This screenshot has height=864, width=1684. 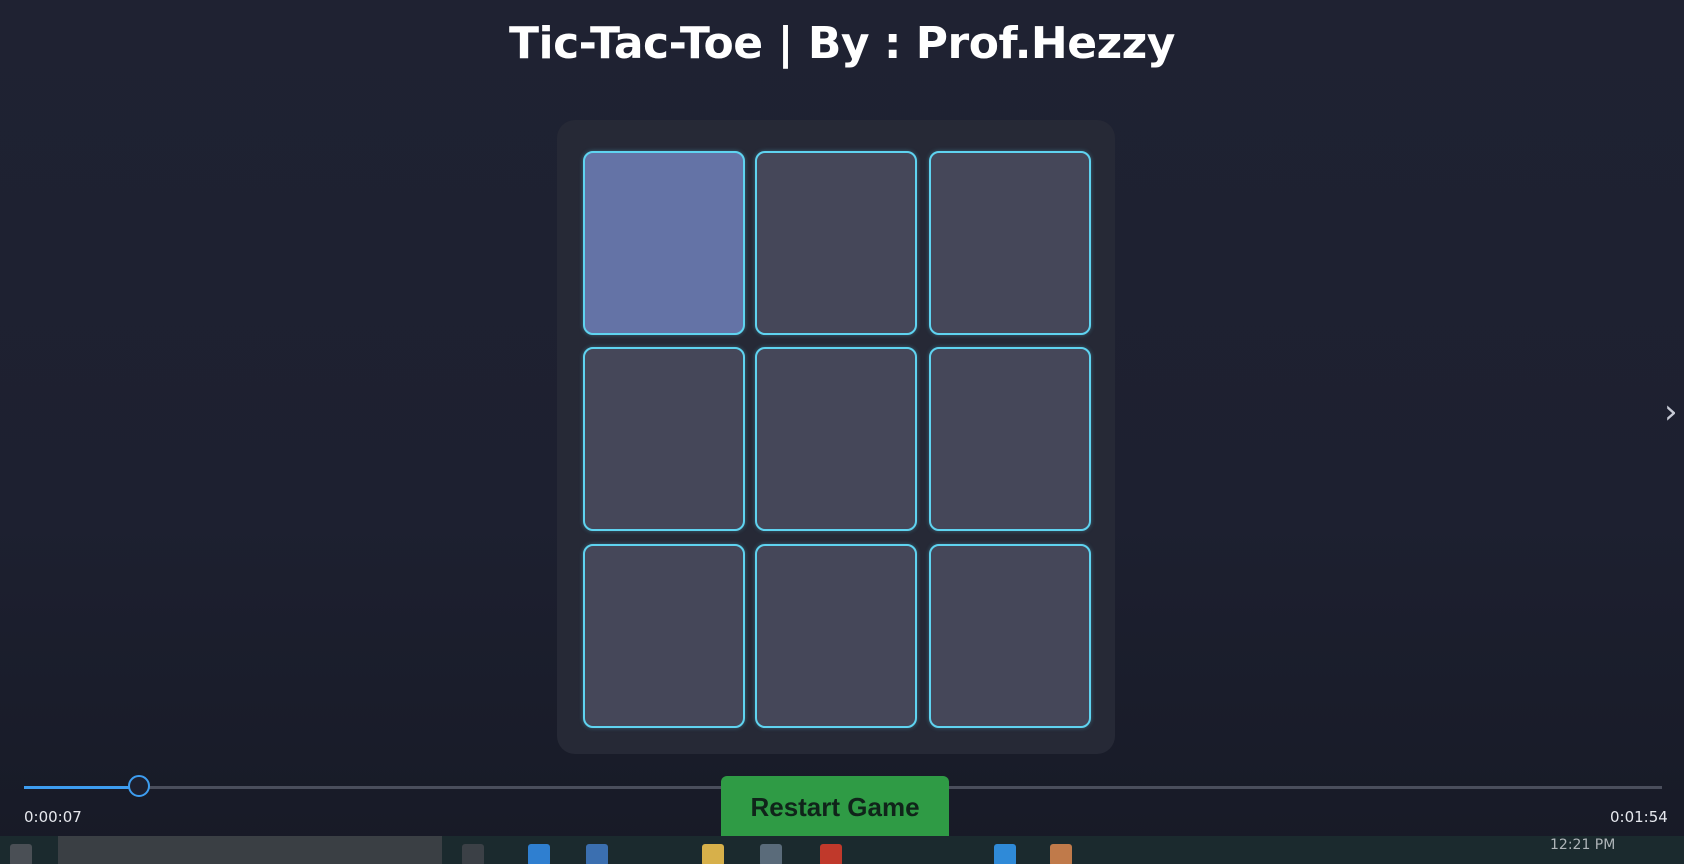 I want to click on page-title: Tic-Tac-Toe | By : Prof.Hezzy, so click(x=842, y=43).